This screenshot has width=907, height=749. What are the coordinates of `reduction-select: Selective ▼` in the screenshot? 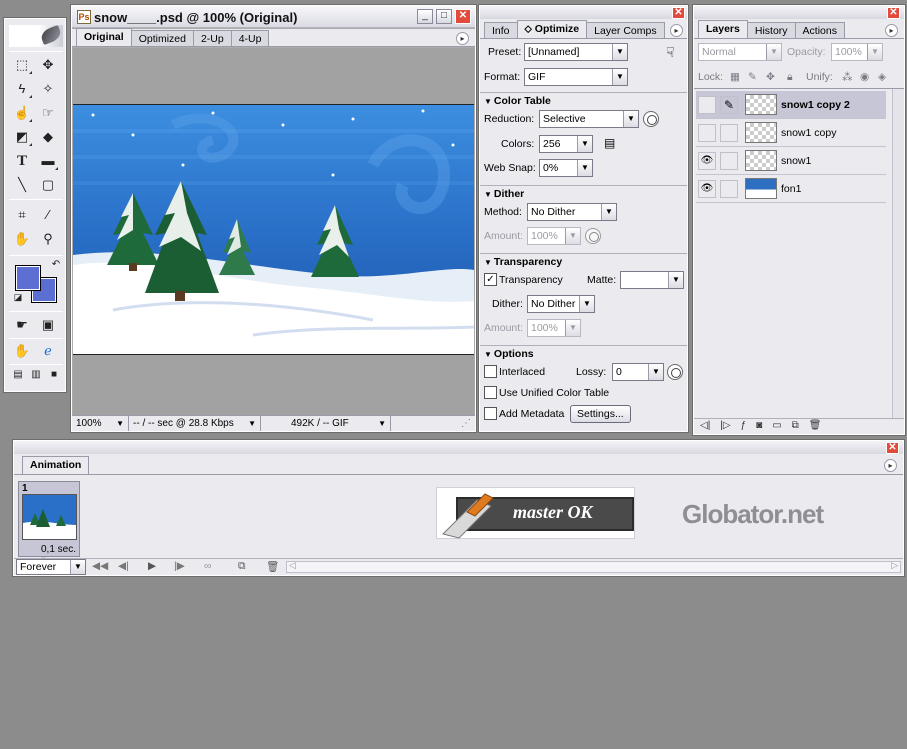 It's located at (589, 119).